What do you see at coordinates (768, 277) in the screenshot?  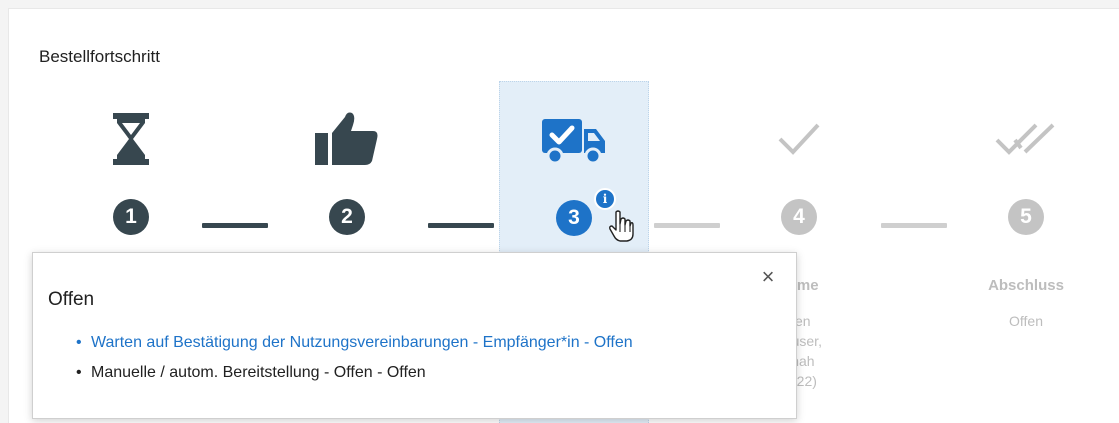 I see `close-icon: ×` at bounding box center [768, 277].